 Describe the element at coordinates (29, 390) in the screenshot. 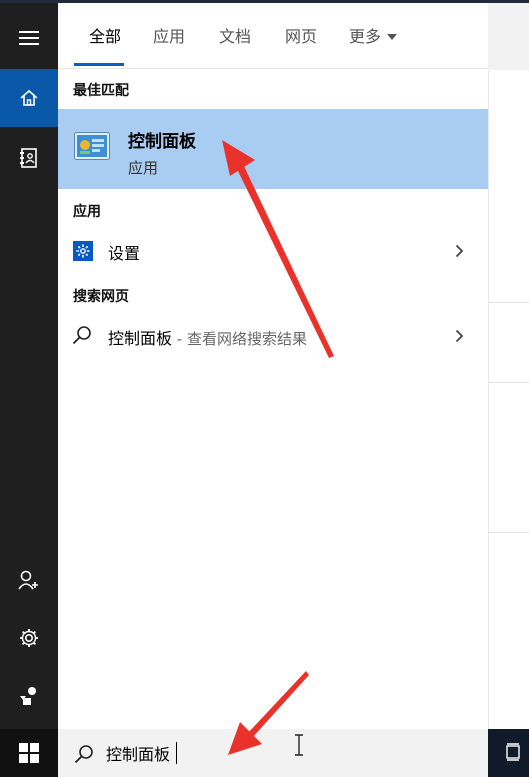

I see `left-rail` at that location.